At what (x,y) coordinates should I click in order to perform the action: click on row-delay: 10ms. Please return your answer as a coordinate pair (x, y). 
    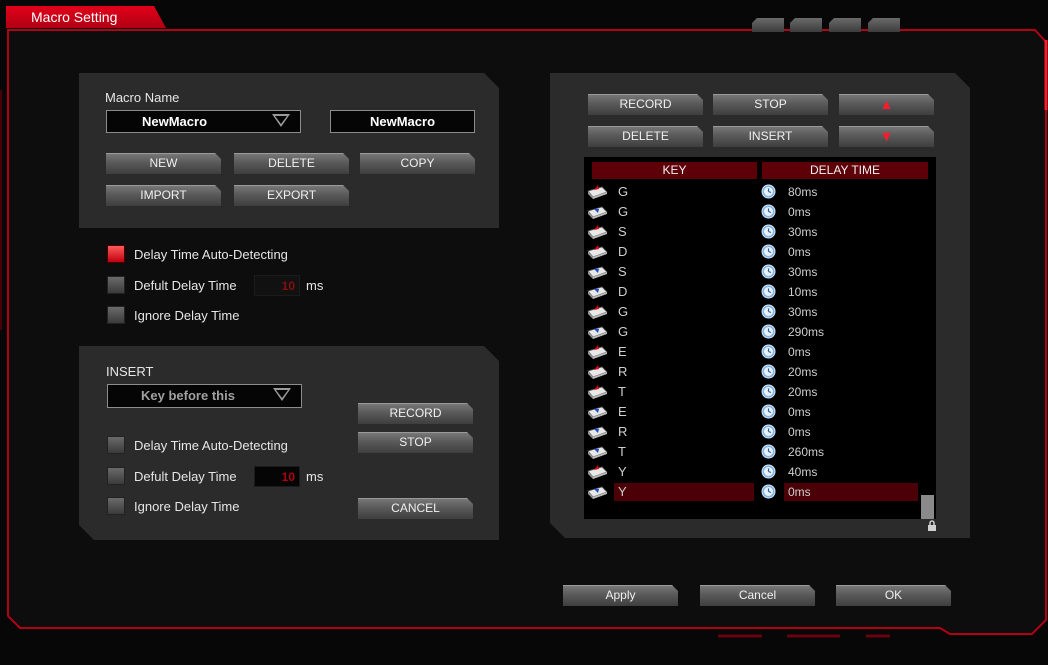
    Looking at the image, I should click on (803, 292).